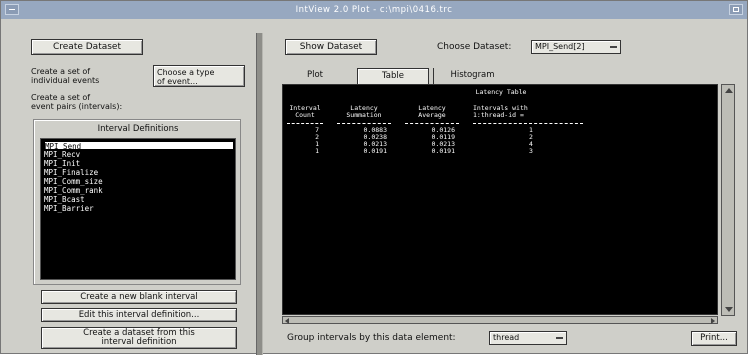 This screenshot has width=748, height=355. What do you see at coordinates (528, 338) in the screenshot?
I see `group-by-select: thread` at bounding box center [528, 338].